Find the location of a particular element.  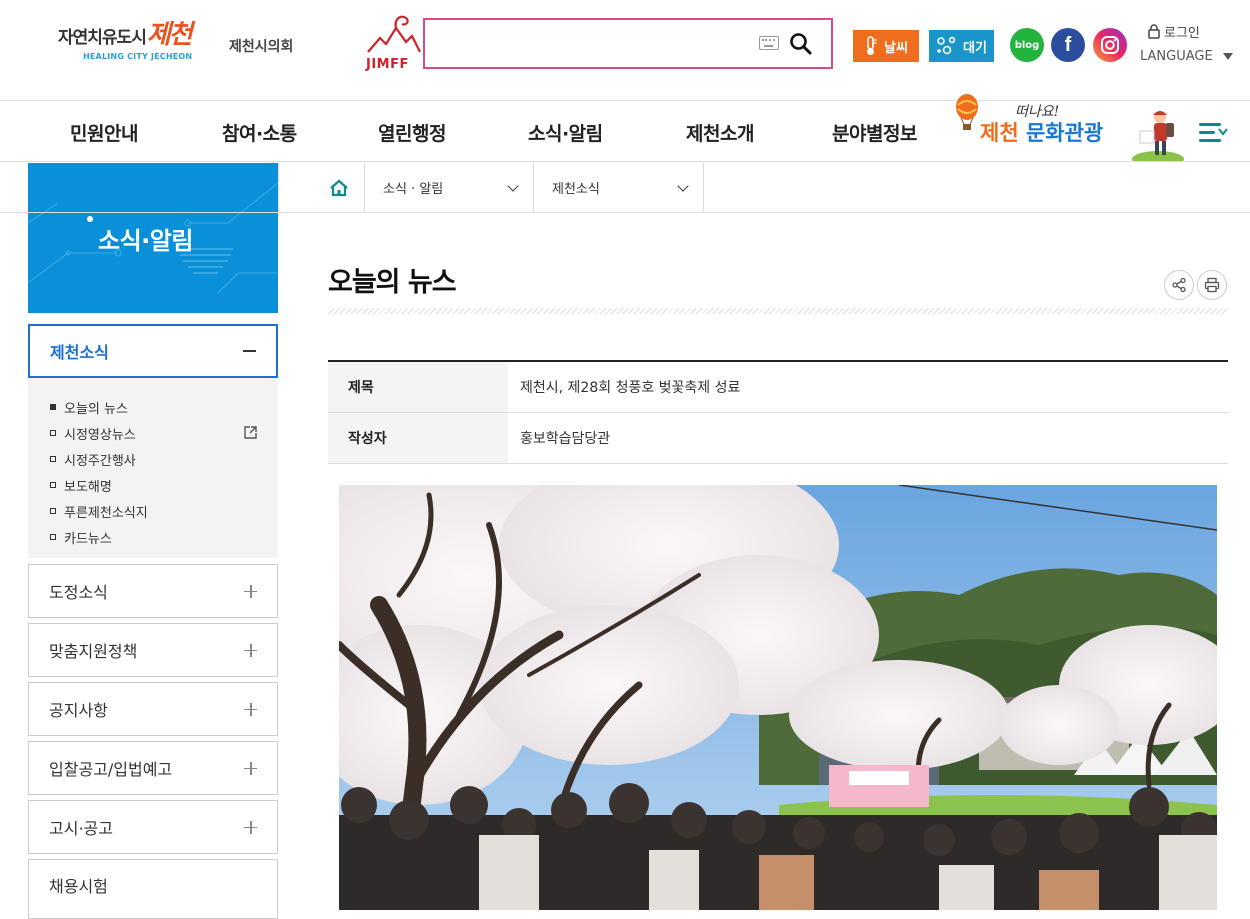

blog-link: blog is located at coordinates (1027, 45).